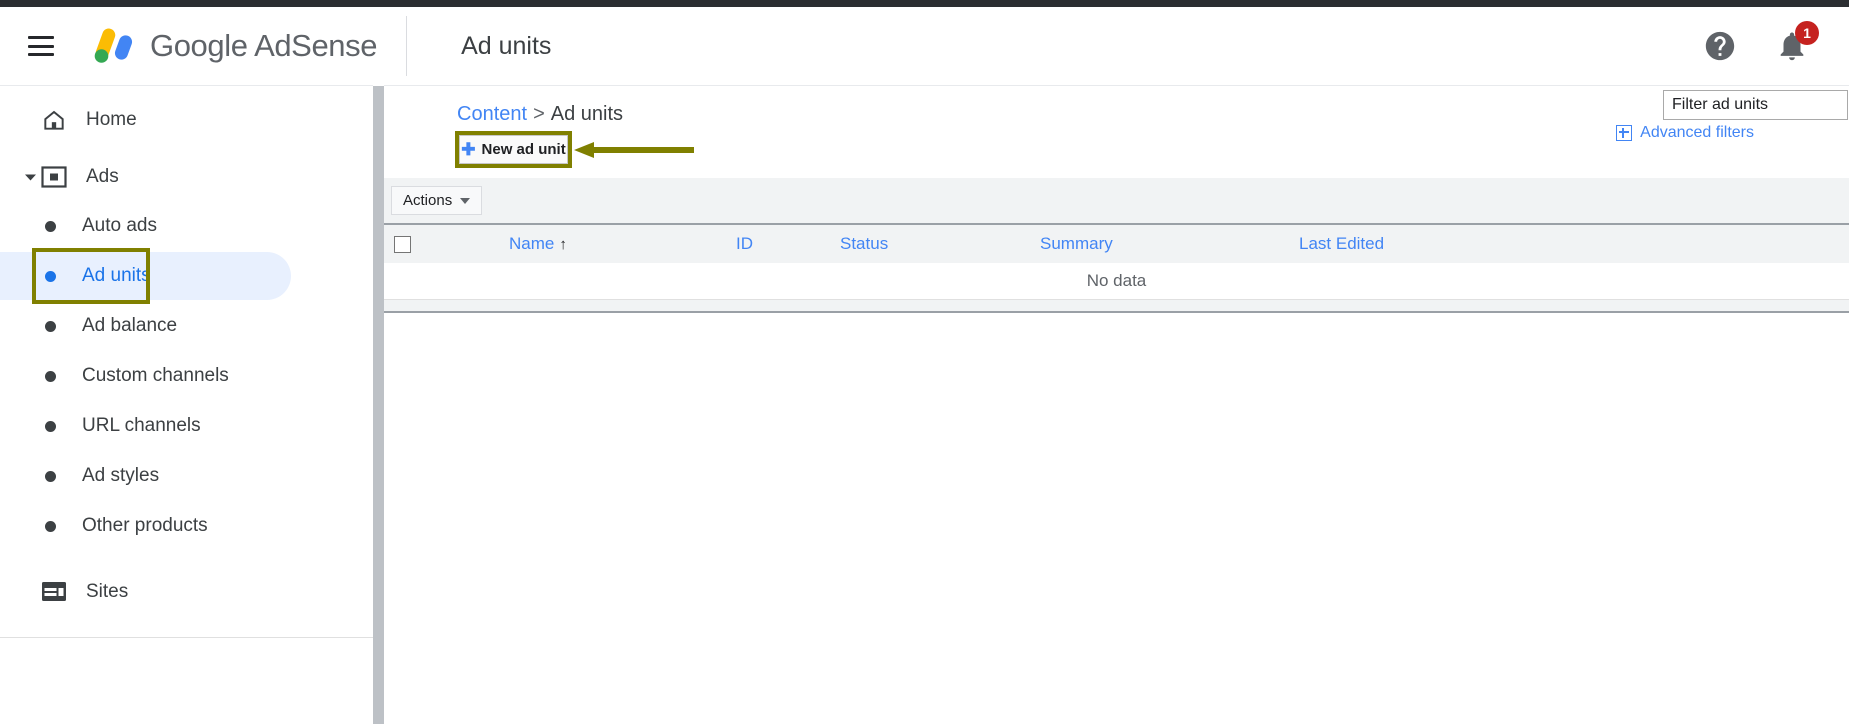 Image resolution: width=1849 pixels, height=724 pixels. Describe the element at coordinates (145, 525) in the screenshot. I see `sidebar-item-label: Other products` at that location.